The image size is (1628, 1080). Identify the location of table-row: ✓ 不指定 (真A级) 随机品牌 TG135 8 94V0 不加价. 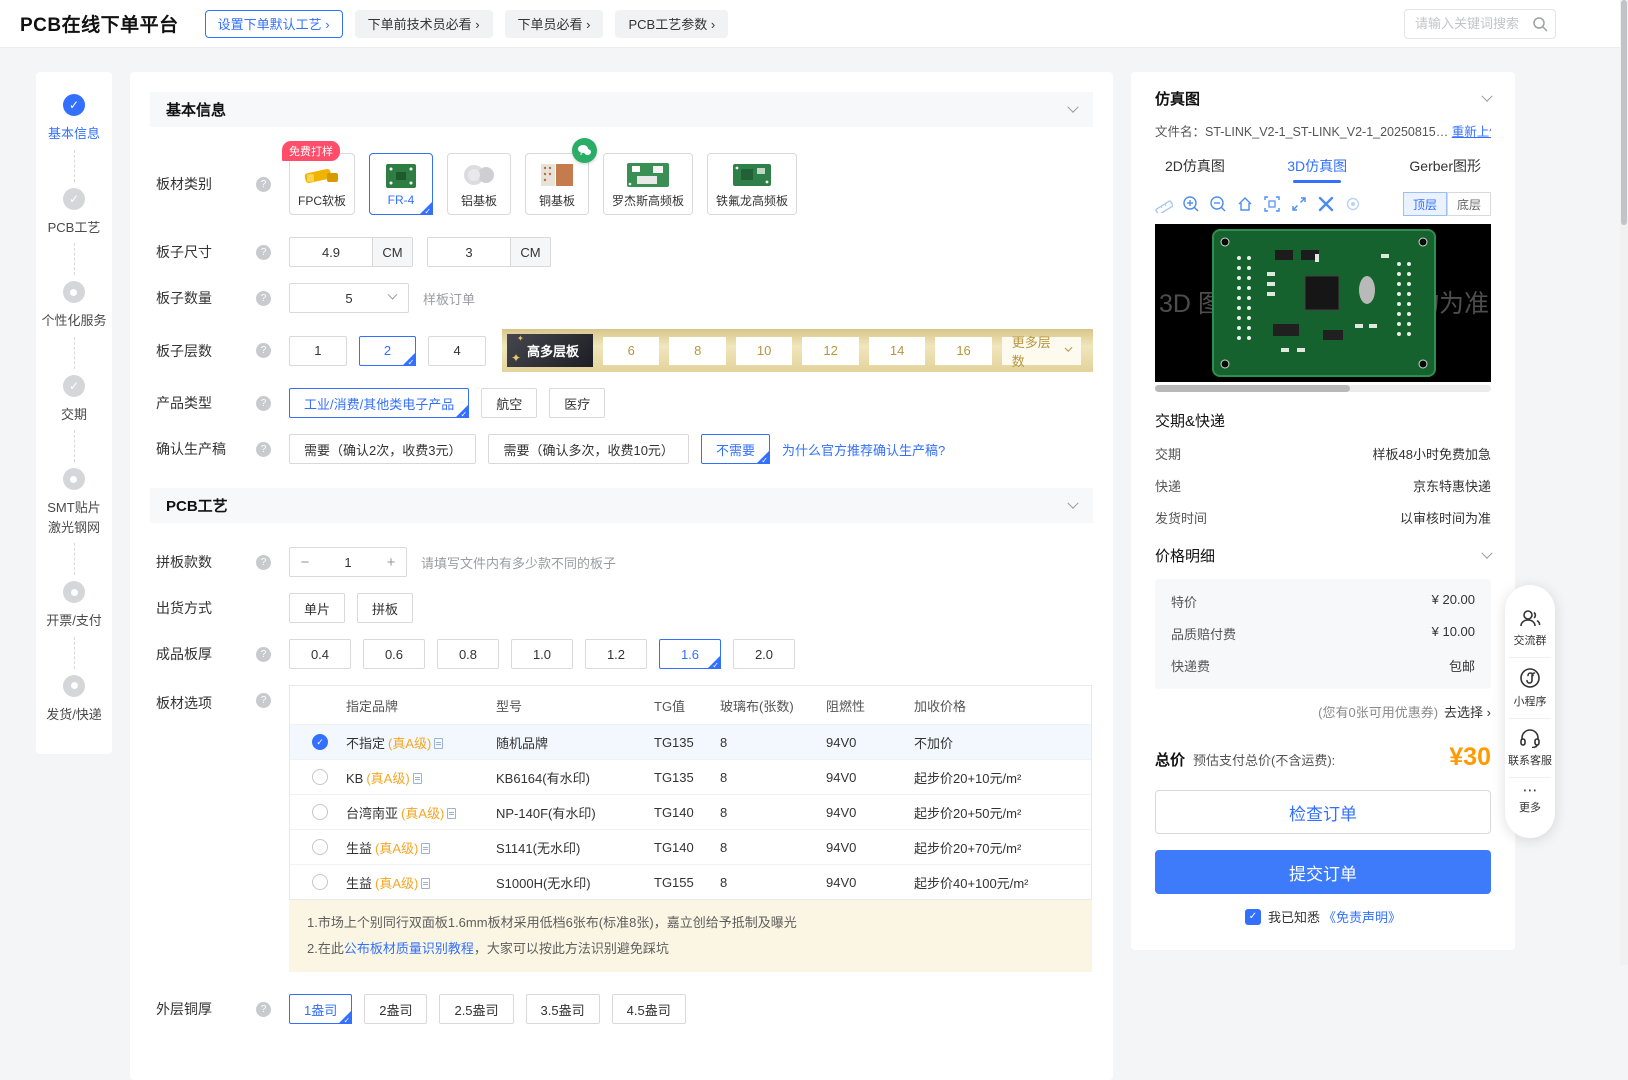
(690, 741).